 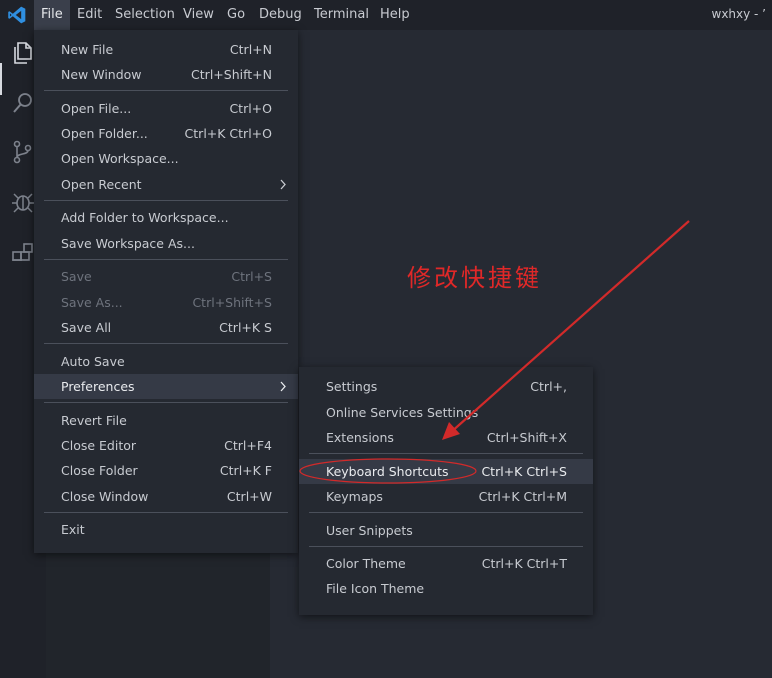 What do you see at coordinates (548, 386) in the screenshot?
I see `menu-item-shortcut: Ctrl+,` at bounding box center [548, 386].